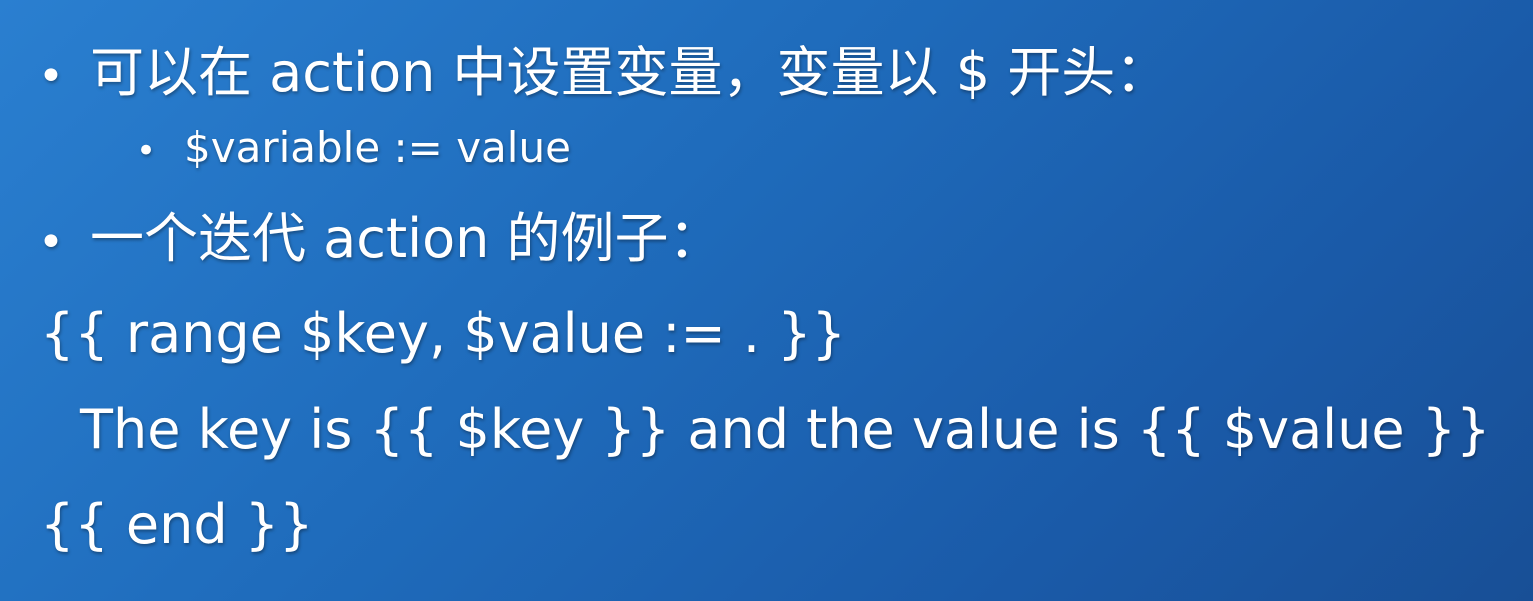  I want to click on bullet-item-iteration-example: • 一个迭代 action 的例子：, so click(380, 241).